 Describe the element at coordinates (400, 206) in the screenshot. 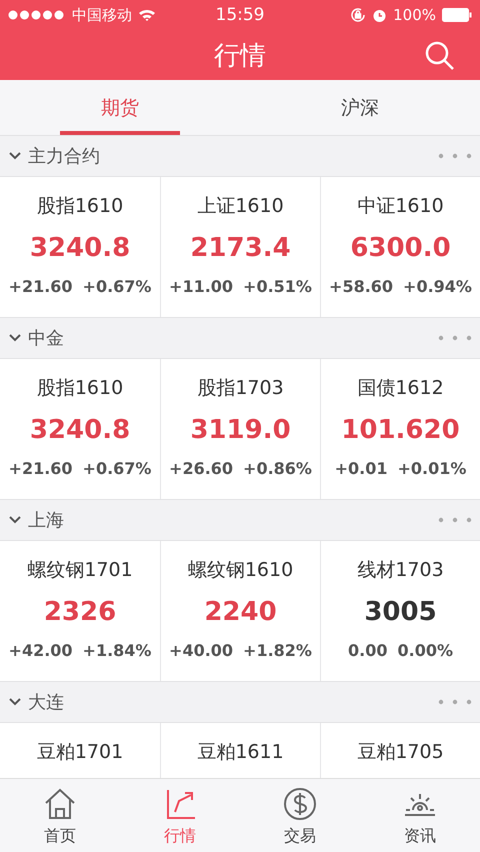

I see `contract-name: 中证1610` at that location.